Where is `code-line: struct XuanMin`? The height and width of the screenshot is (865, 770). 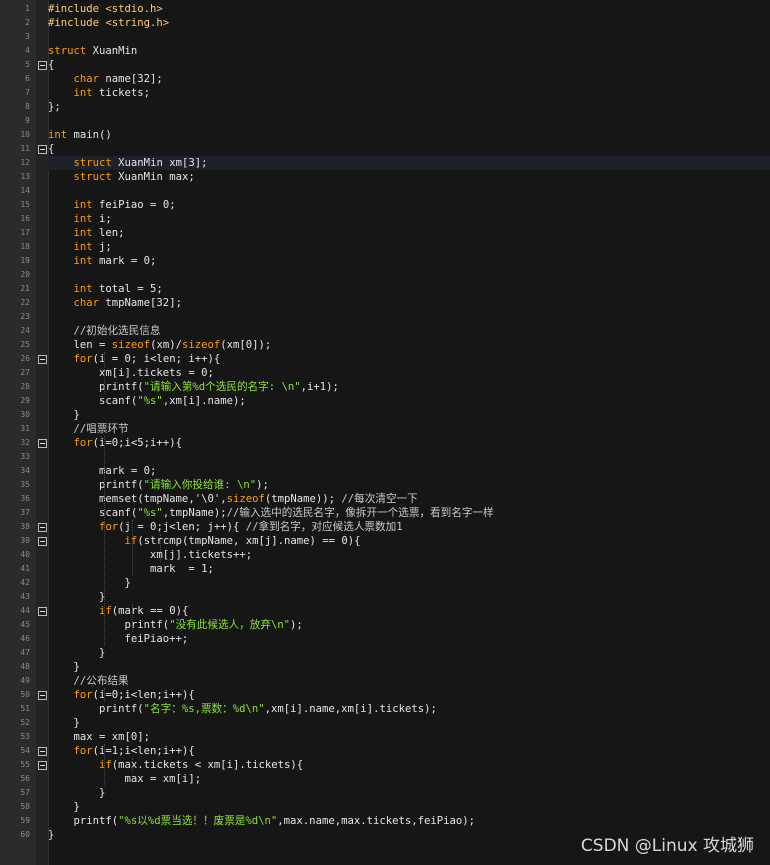 code-line: struct XuanMin is located at coordinates (92, 51).